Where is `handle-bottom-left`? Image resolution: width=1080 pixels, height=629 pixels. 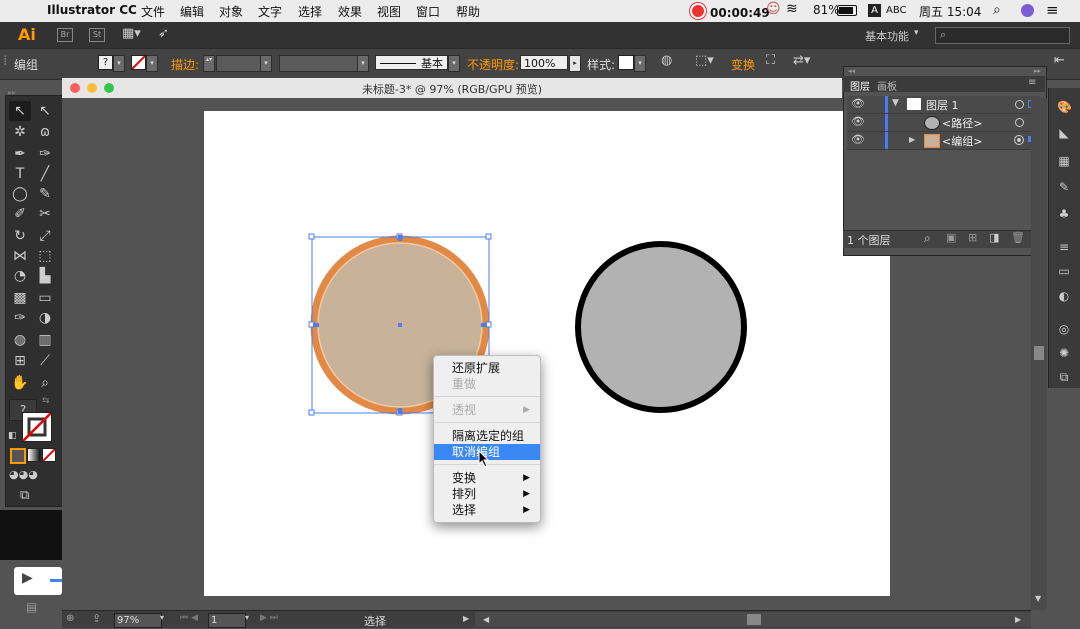
handle-bottom-left is located at coordinates (311, 412).